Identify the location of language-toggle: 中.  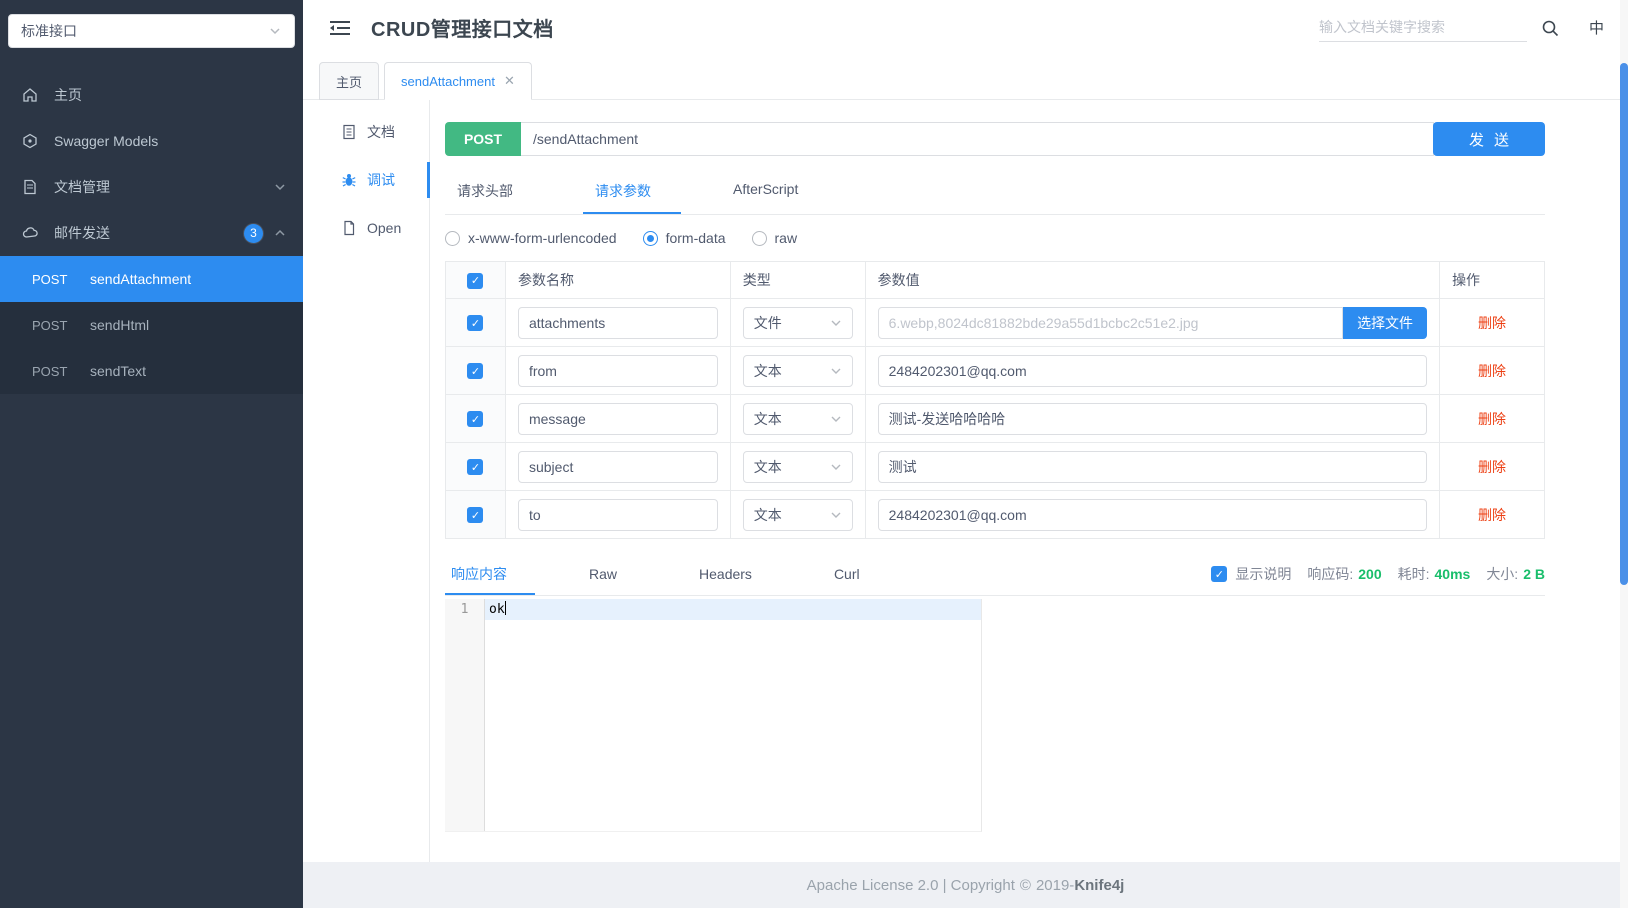
(1596, 27).